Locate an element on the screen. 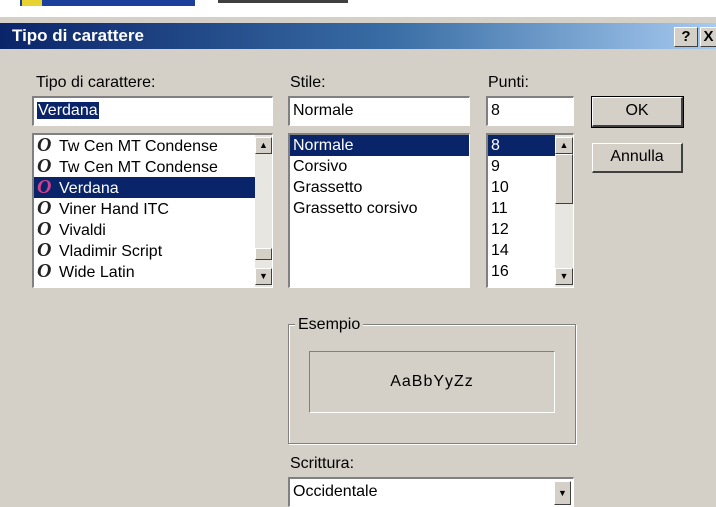 This screenshot has height=507, width=716. list-item: O Vladimir Script is located at coordinates (153, 250).